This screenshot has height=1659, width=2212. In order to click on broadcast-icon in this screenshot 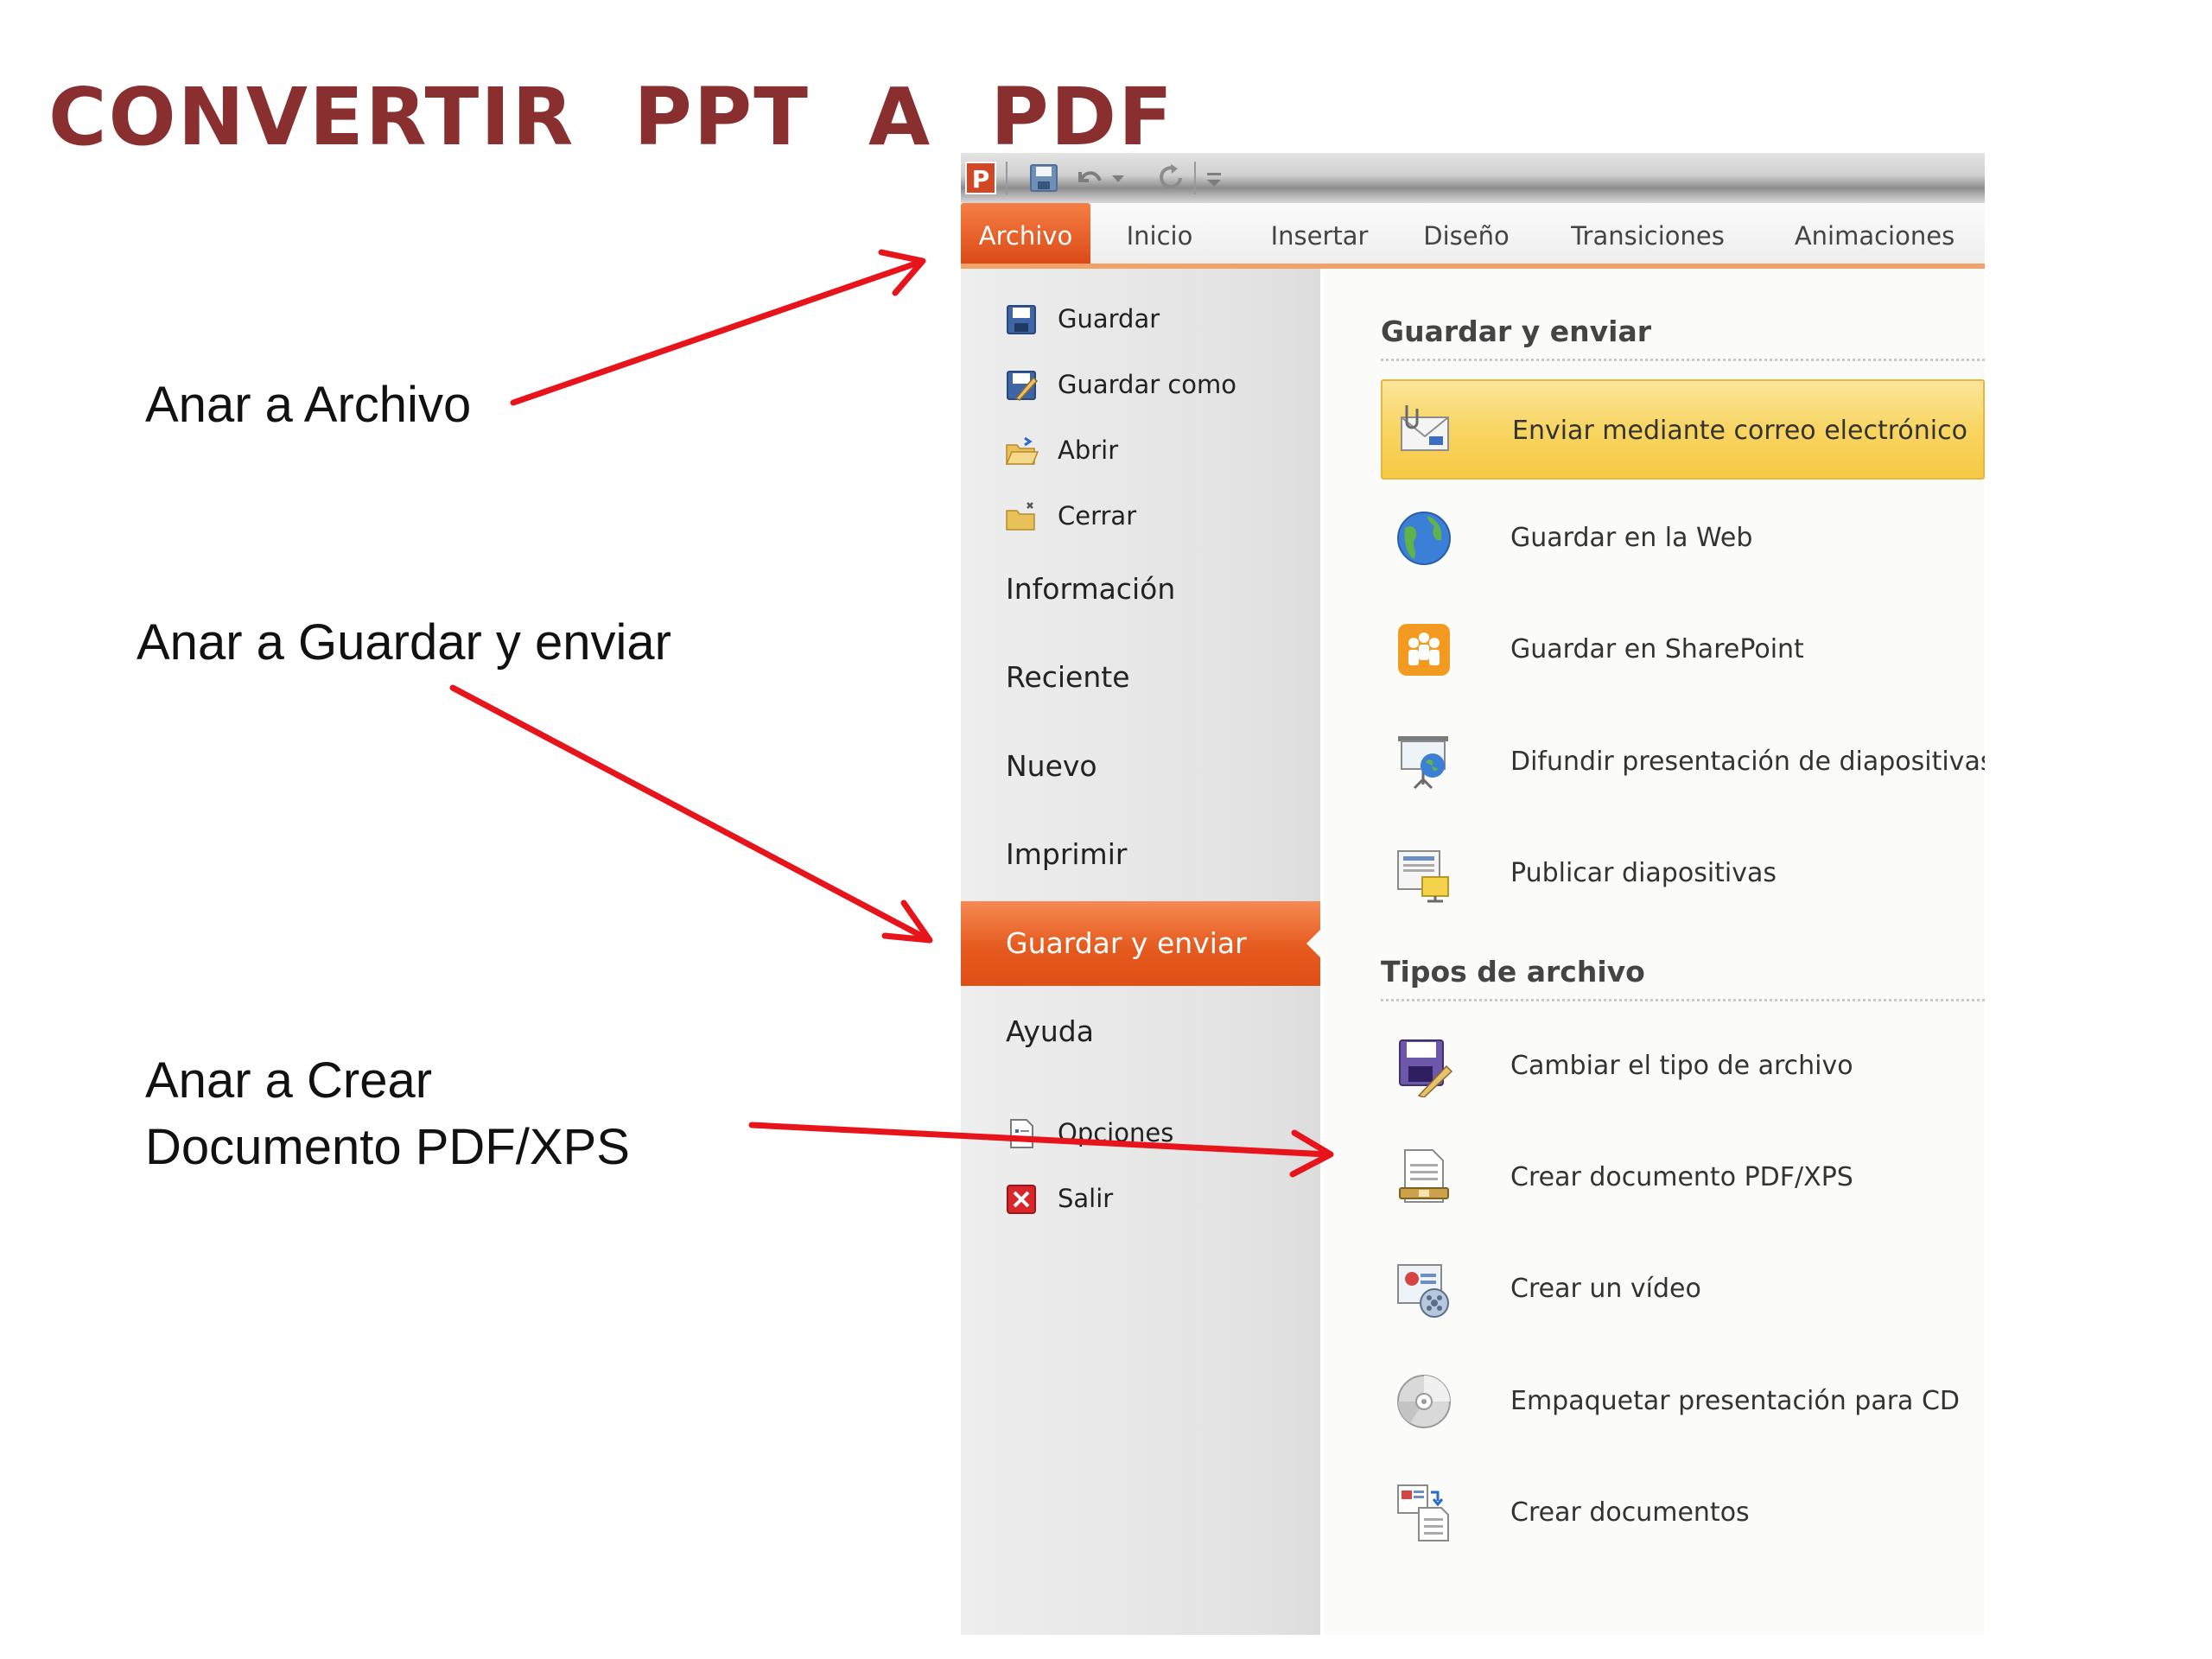, I will do `click(1423, 763)`.